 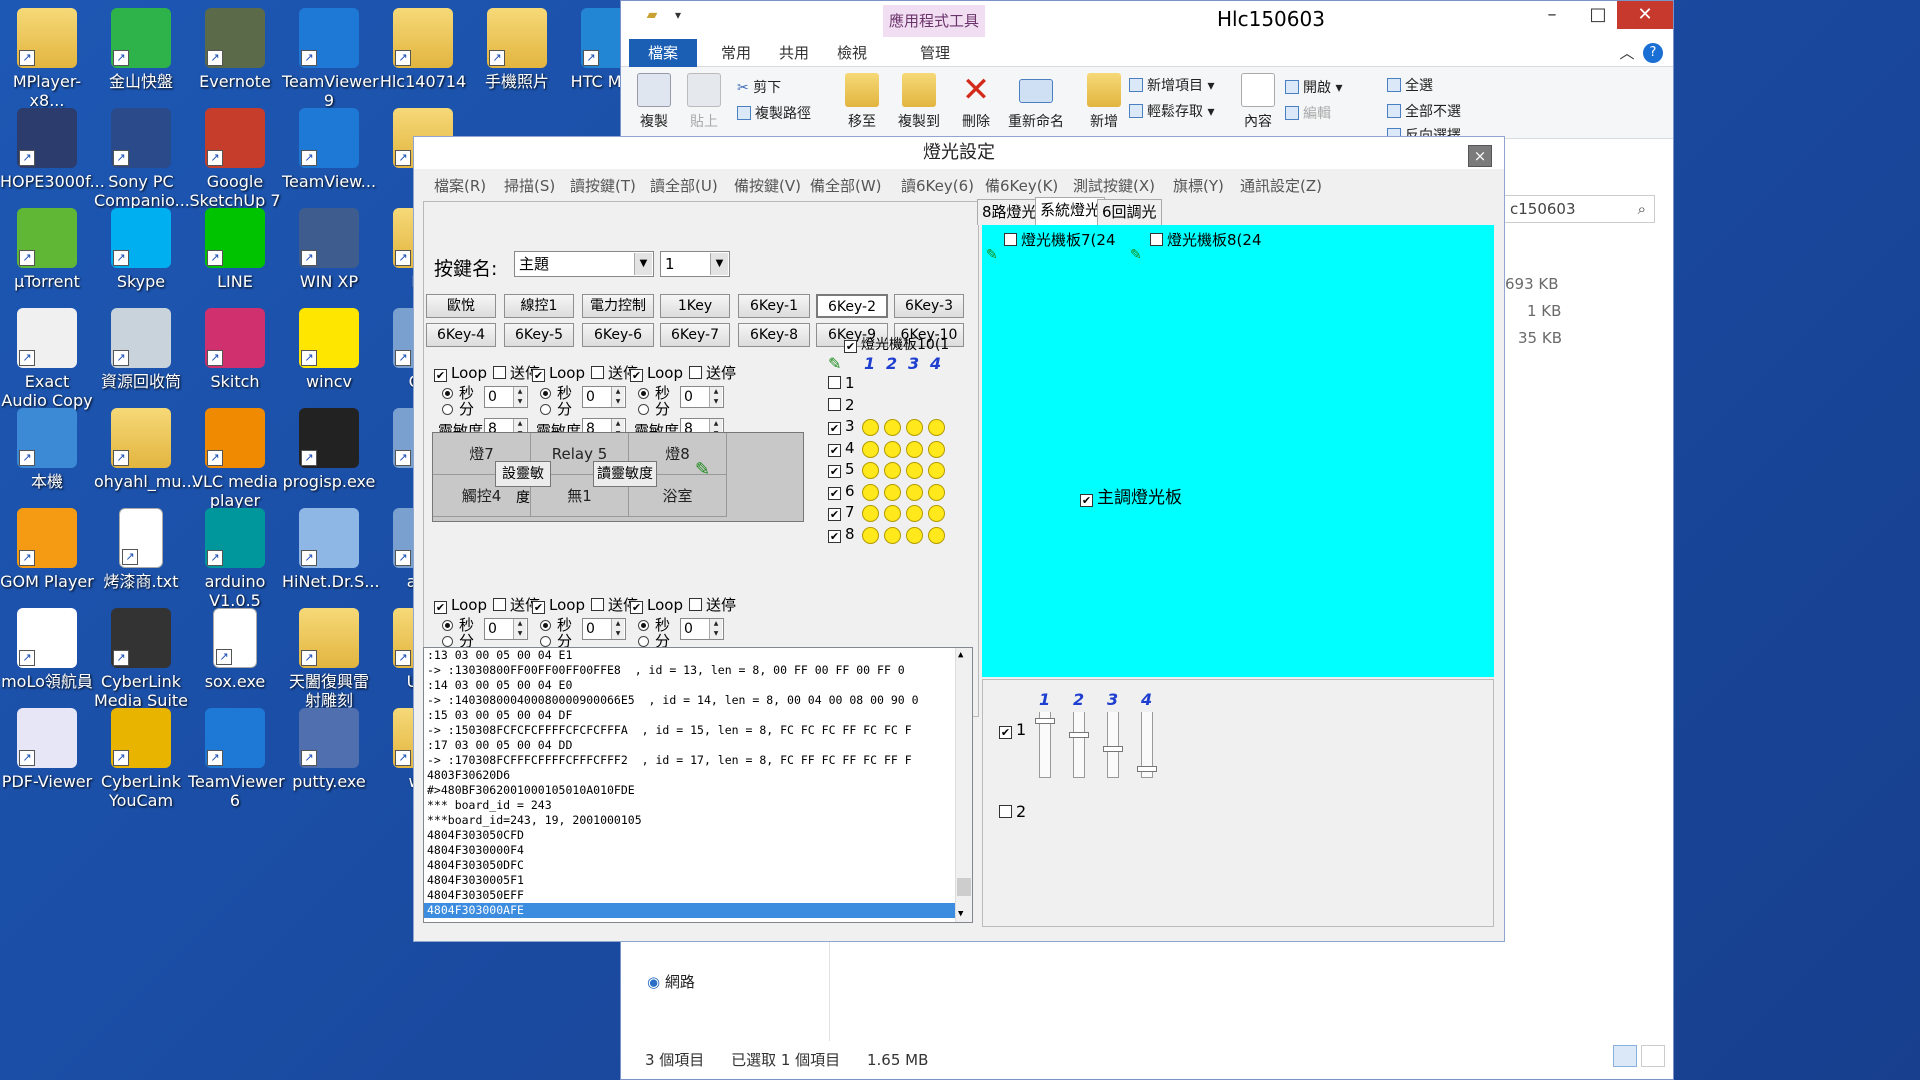 I want to click on key-button: 6Key-7, so click(x=695, y=335).